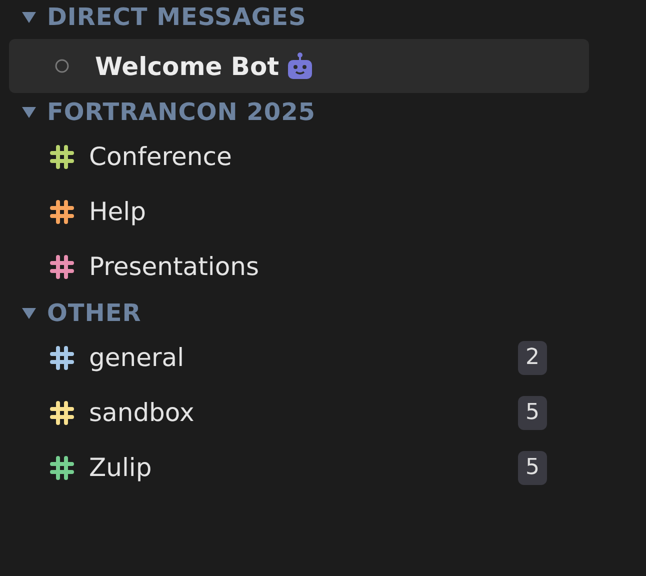 The width and height of the screenshot is (646, 576). Describe the element at coordinates (62, 66) in the screenshot. I see `status-circle-icon` at that location.